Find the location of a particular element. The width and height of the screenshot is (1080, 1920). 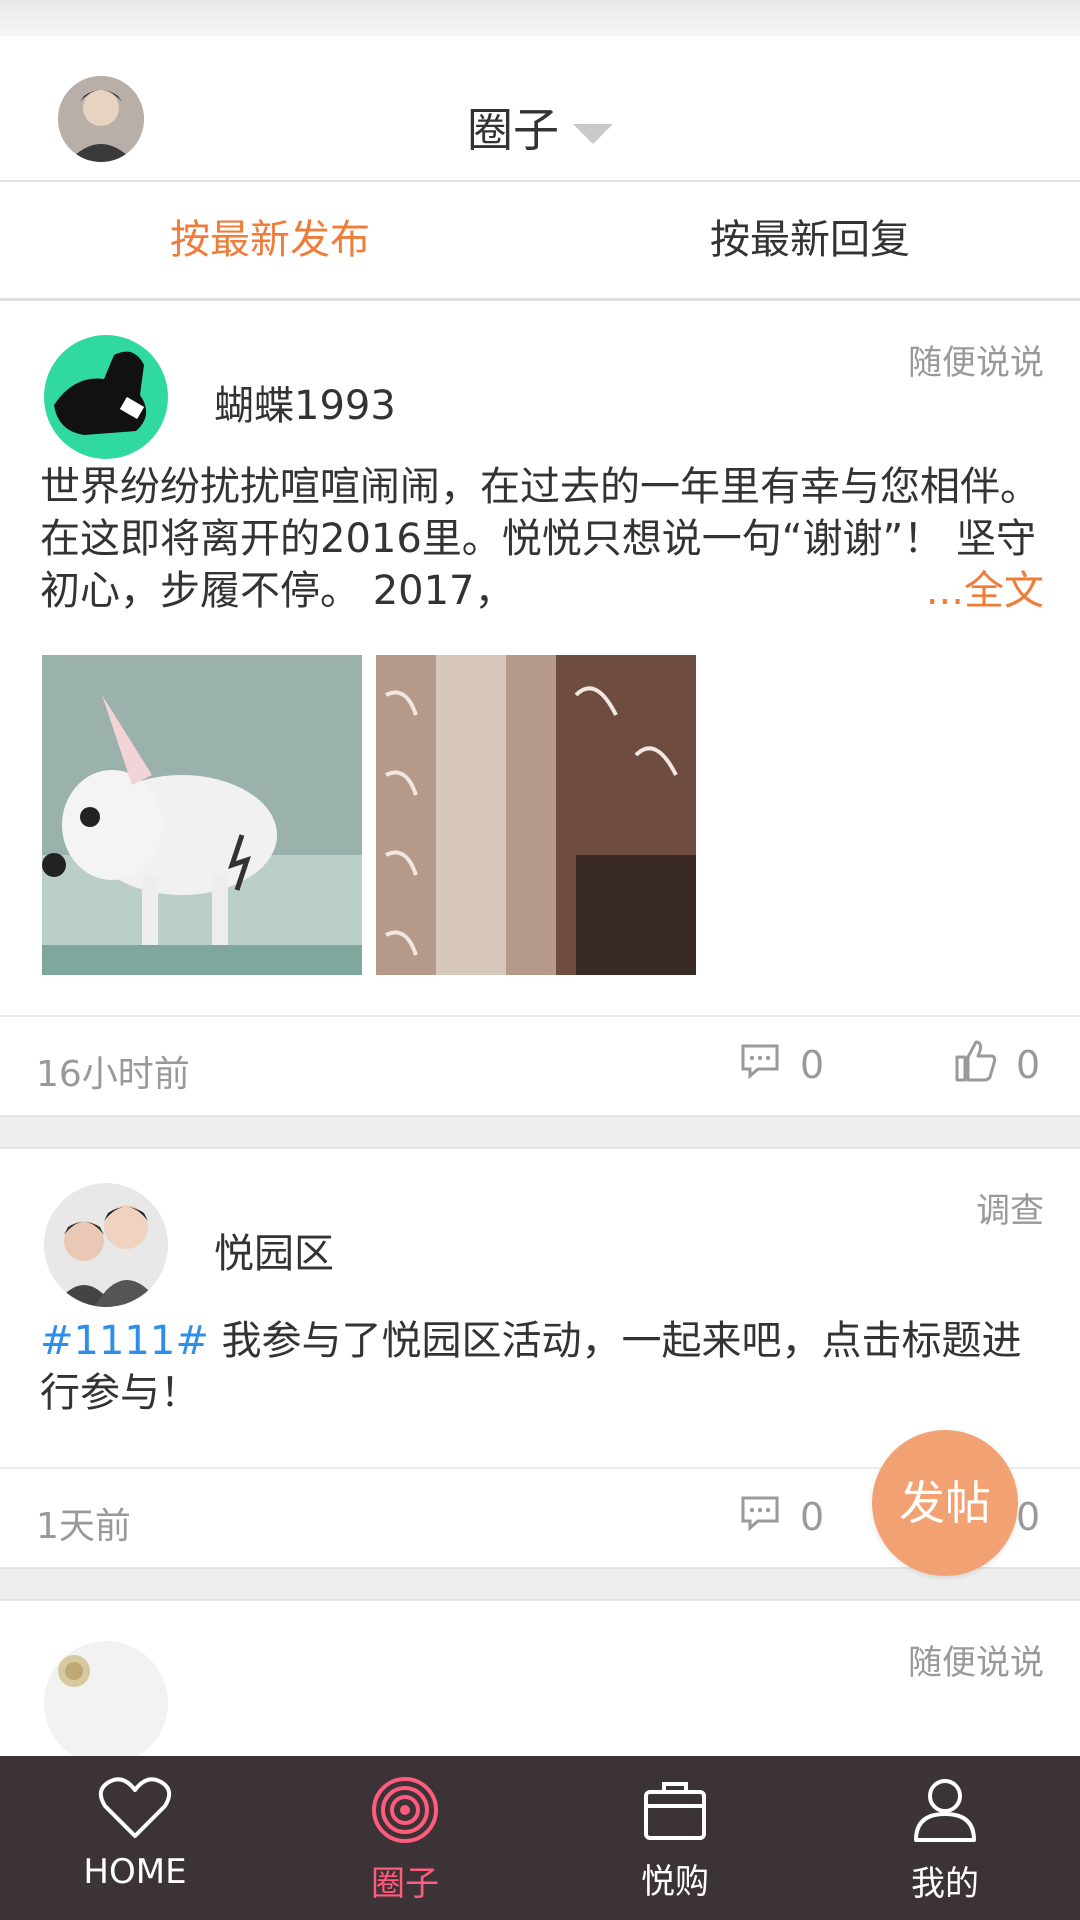

username: 蝴蝶1993 is located at coordinates (305, 402).